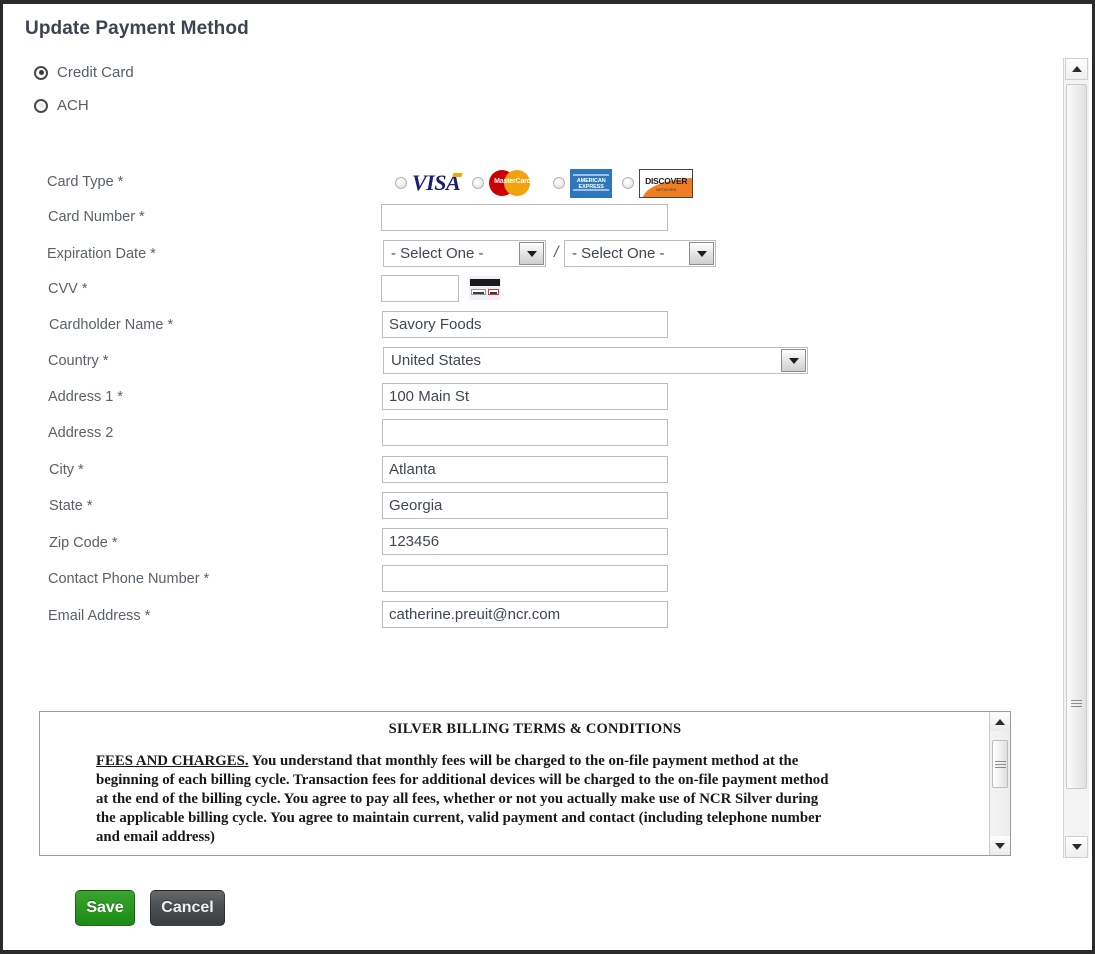  Describe the element at coordinates (129, 579) in the screenshot. I see `label-contact-phone: Contact Phone Number *` at that location.